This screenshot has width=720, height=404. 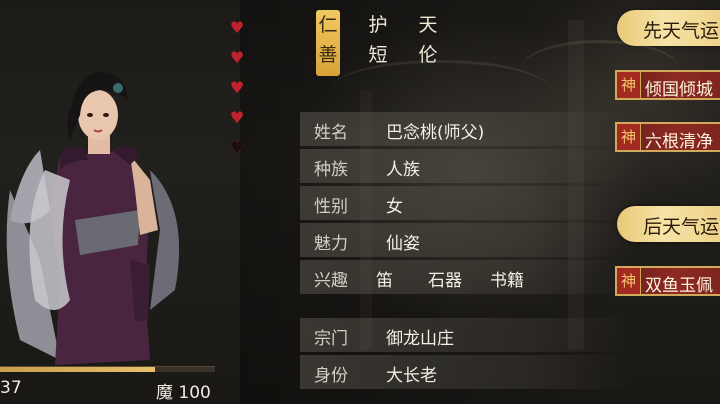 I want to click on favor-hearts: ♥ ♥ ♥ ♥ ♥, so click(x=237, y=92).